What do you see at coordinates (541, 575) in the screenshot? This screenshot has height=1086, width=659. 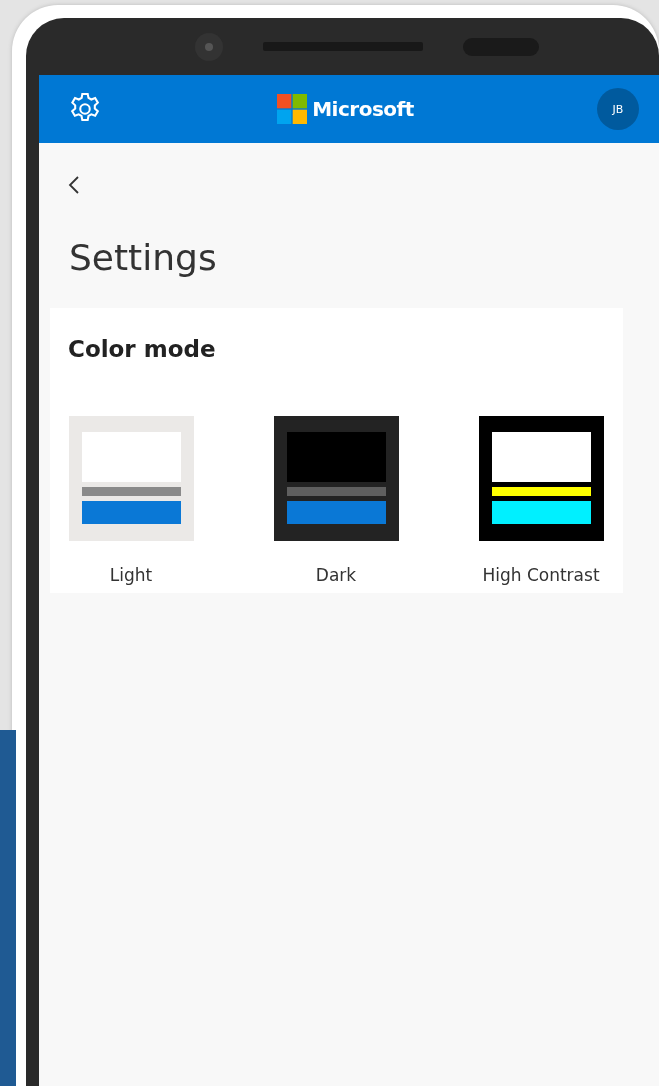 I see `color-mode-label: High Contrast` at bounding box center [541, 575].